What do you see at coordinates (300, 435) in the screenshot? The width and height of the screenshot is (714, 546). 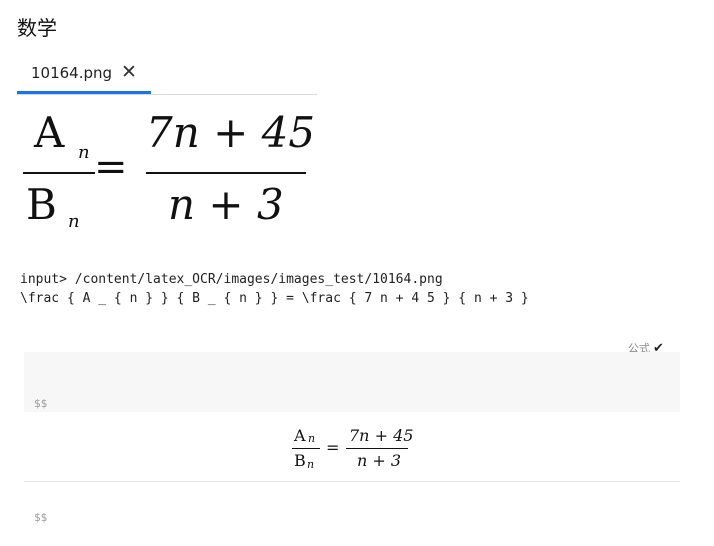 I see `rendered-numerator-var: A` at bounding box center [300, 435].